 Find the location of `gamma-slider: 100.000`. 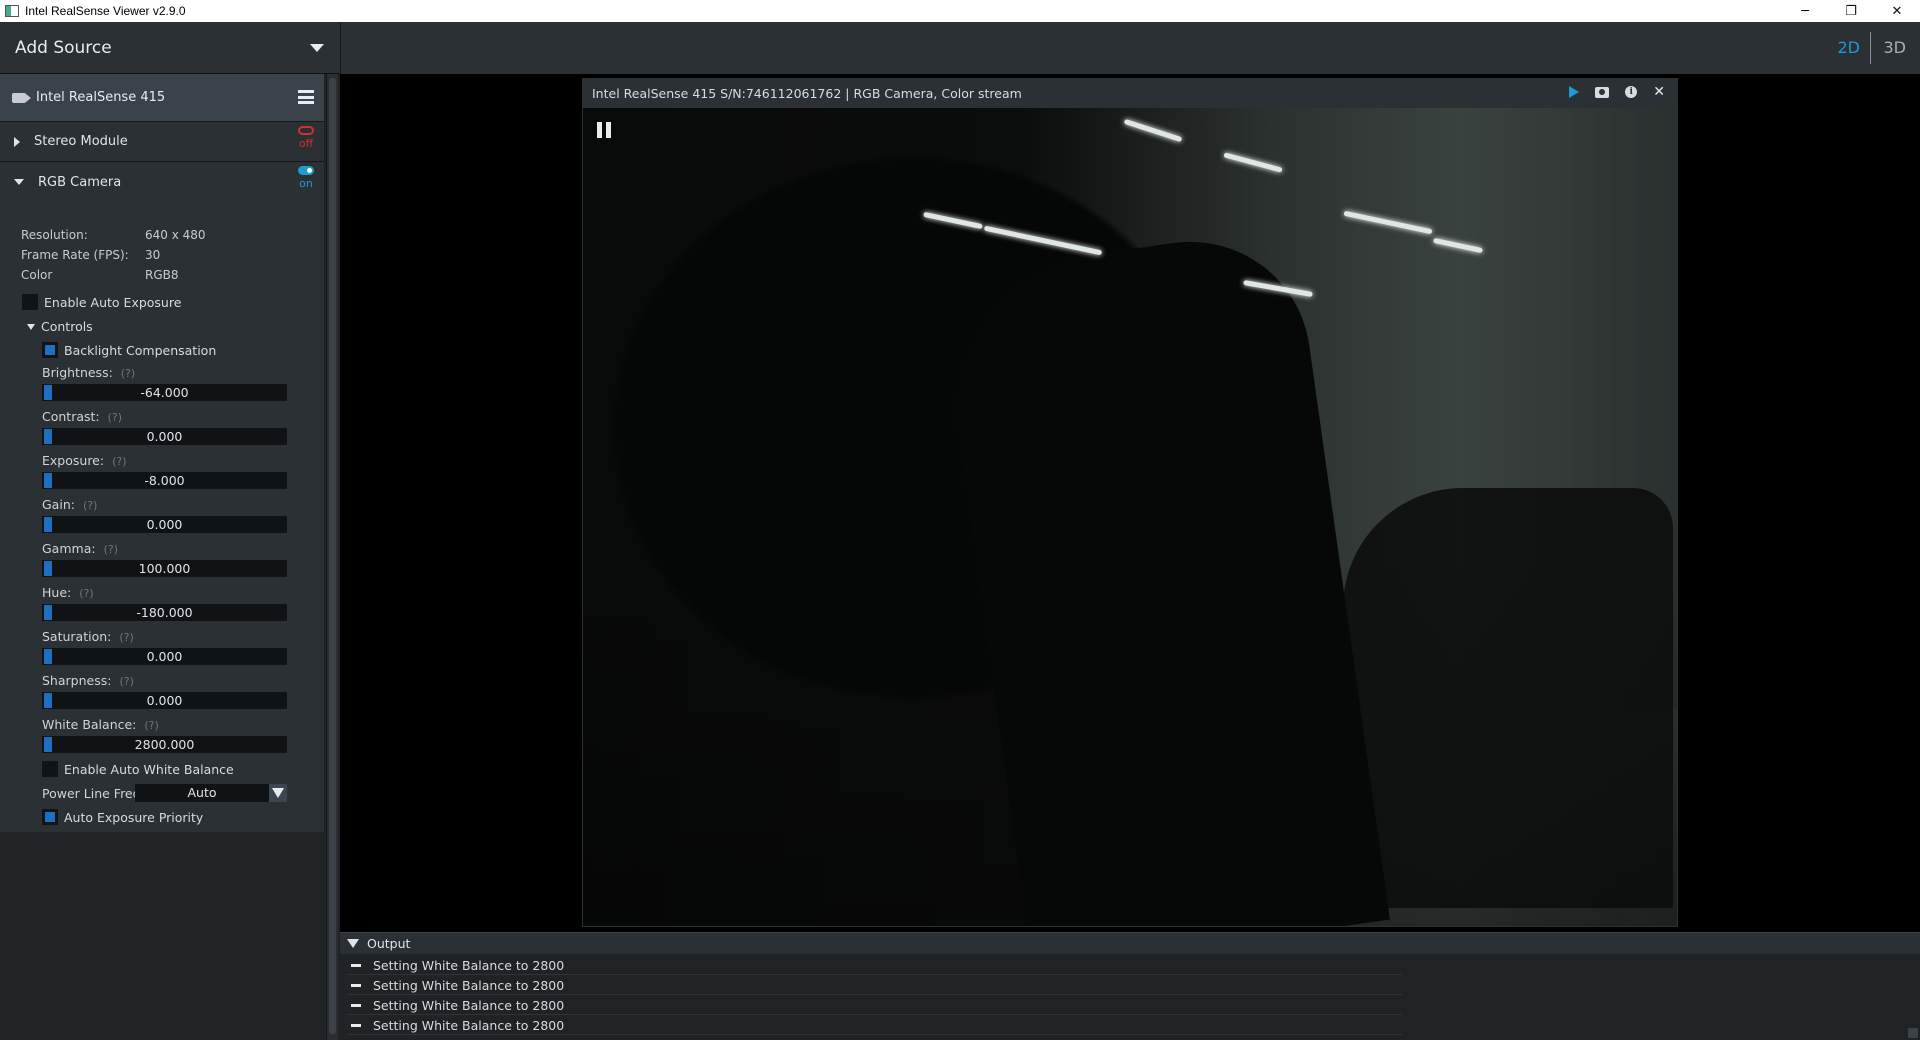

gamma-slider: 100.000 is located at coordinates (164, 568).